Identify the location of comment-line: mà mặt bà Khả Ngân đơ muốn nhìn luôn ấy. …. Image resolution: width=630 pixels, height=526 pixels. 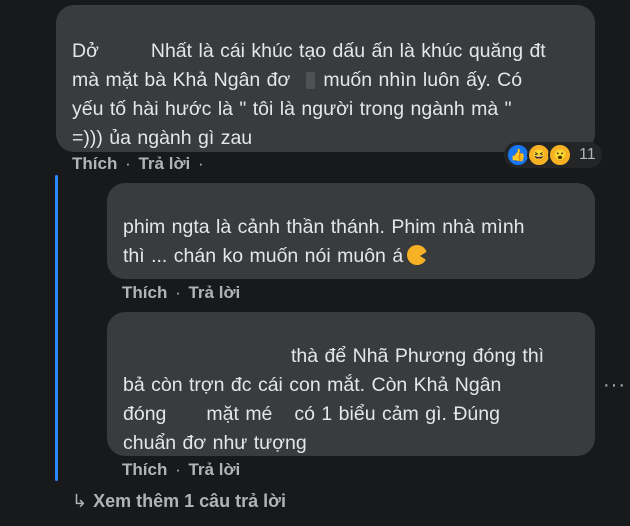
(324, 80).